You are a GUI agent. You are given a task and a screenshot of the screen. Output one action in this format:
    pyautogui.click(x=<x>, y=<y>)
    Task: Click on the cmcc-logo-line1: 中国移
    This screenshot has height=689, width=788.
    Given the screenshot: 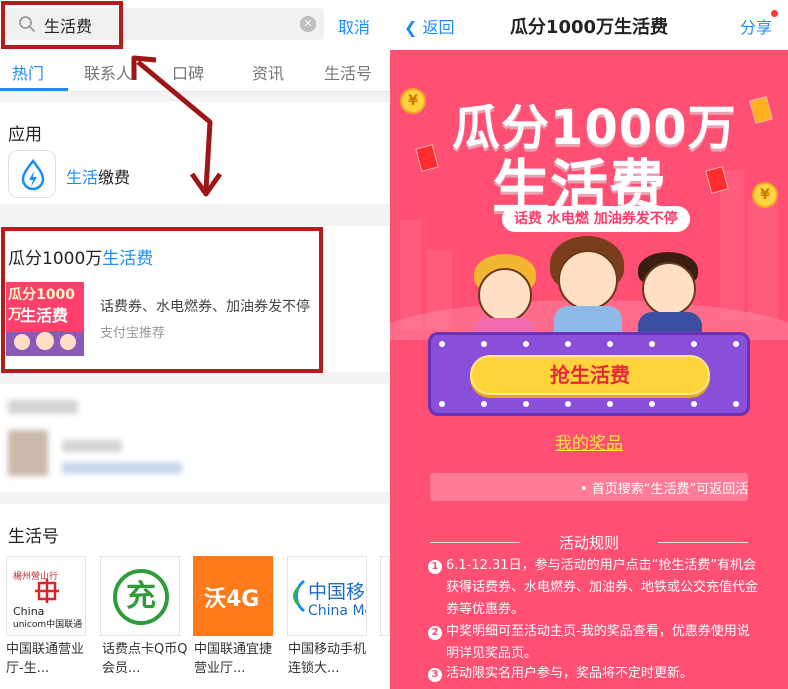 What is the action you would take?
    pyautogui.click(x=337, y=592)
    